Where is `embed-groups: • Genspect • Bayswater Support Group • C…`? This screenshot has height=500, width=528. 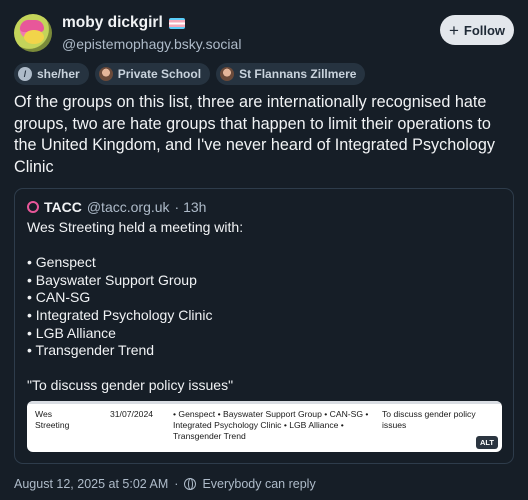 embed-groups: • Genspect • Bayswater Support Group • C… is located at coordinates (271, 425).